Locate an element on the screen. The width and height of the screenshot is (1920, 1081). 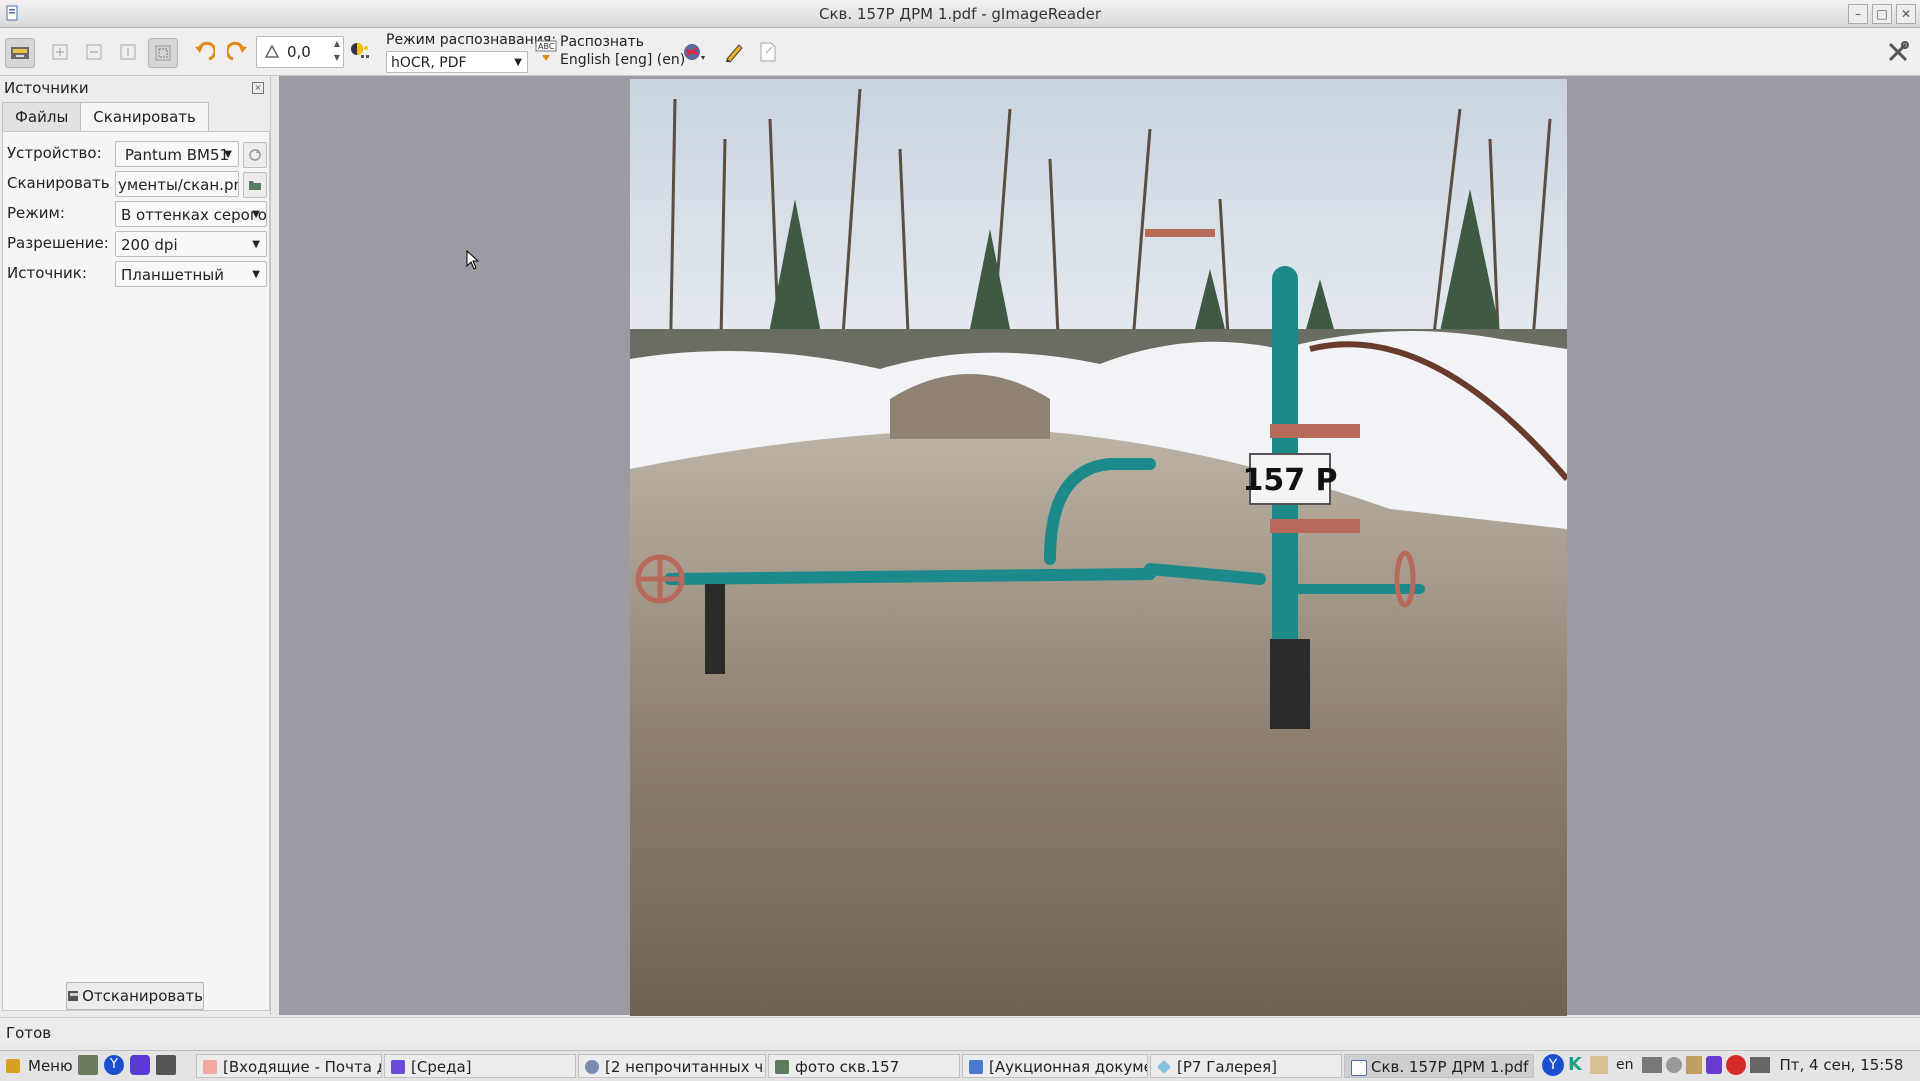
source-select: Планшетный ▼ is located at coordinates (191, 274).